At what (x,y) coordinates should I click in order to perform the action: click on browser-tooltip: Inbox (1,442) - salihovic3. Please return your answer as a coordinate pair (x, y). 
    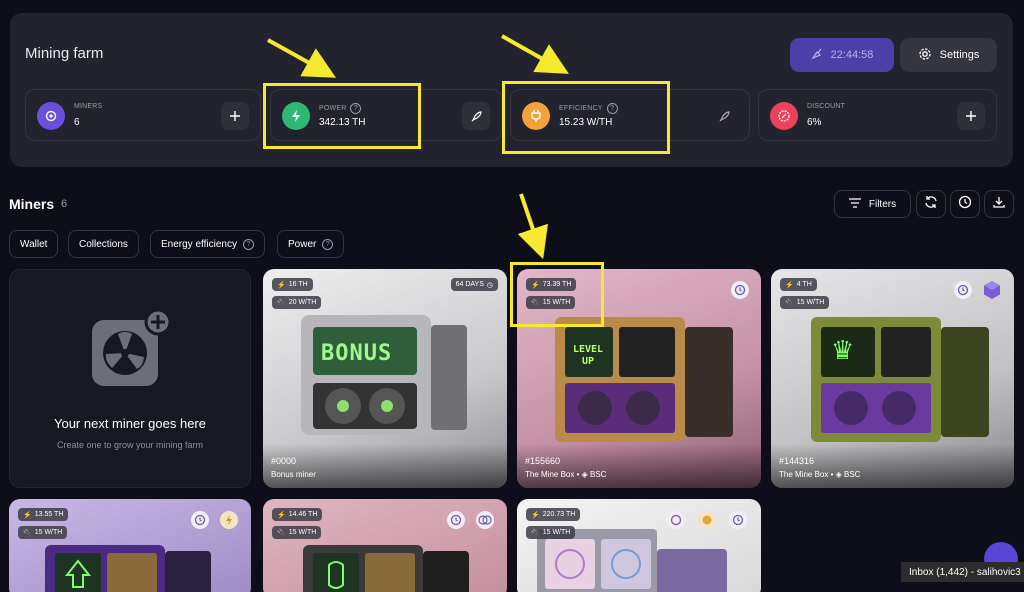
    Looking at the image, I should click on (962, 572).